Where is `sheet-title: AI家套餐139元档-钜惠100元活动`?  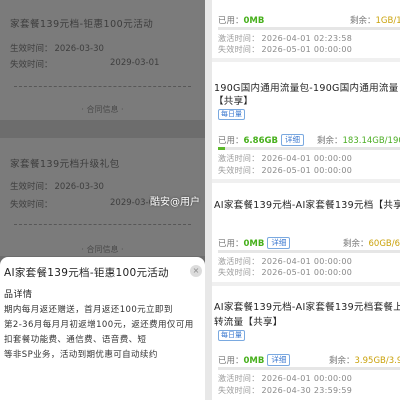 sheet-title: AI家套餐139元档-钜惠100元活动 is located at coordinates (86, 273).